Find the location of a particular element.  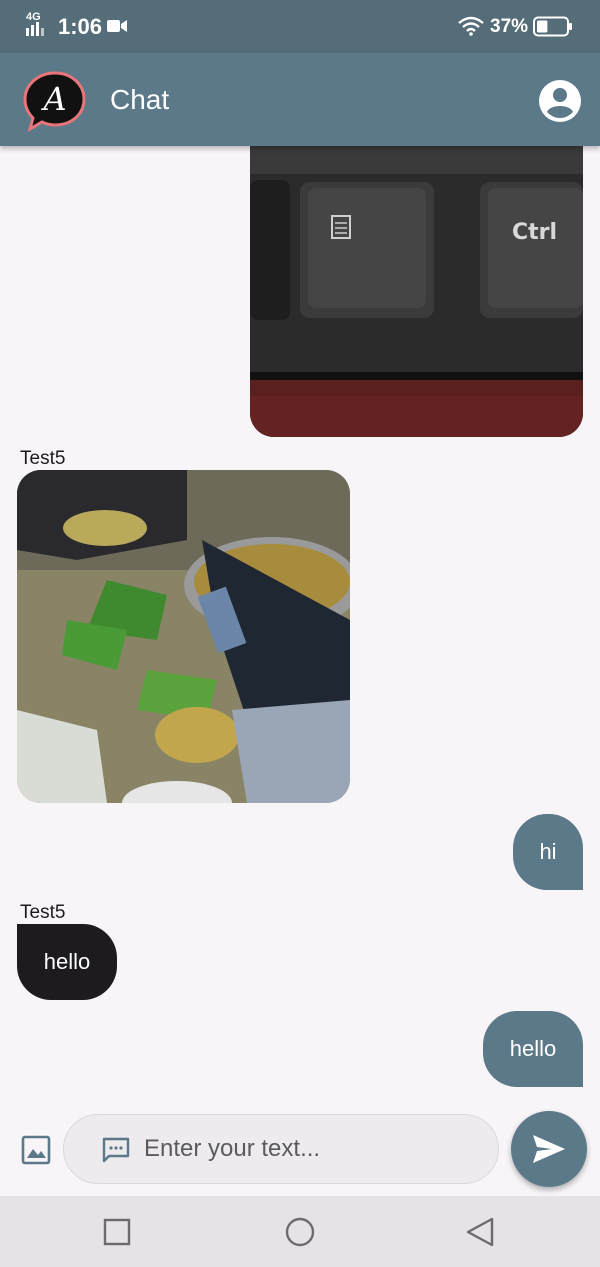

app-logo: A is located at coordinates (55, 101).